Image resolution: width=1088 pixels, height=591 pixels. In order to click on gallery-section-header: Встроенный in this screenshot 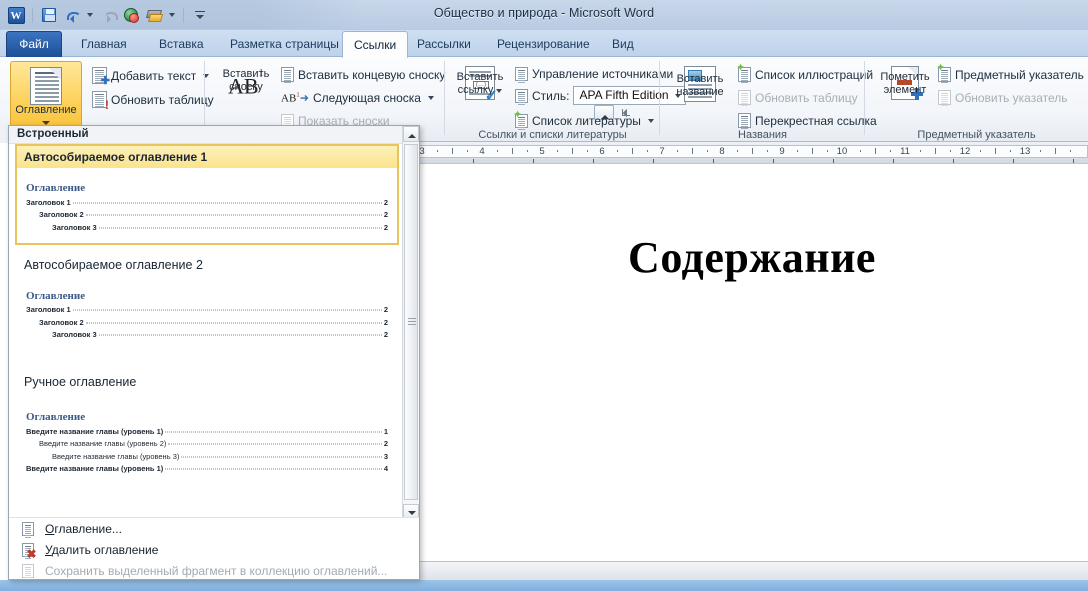, I will do `click(214, 135)`.